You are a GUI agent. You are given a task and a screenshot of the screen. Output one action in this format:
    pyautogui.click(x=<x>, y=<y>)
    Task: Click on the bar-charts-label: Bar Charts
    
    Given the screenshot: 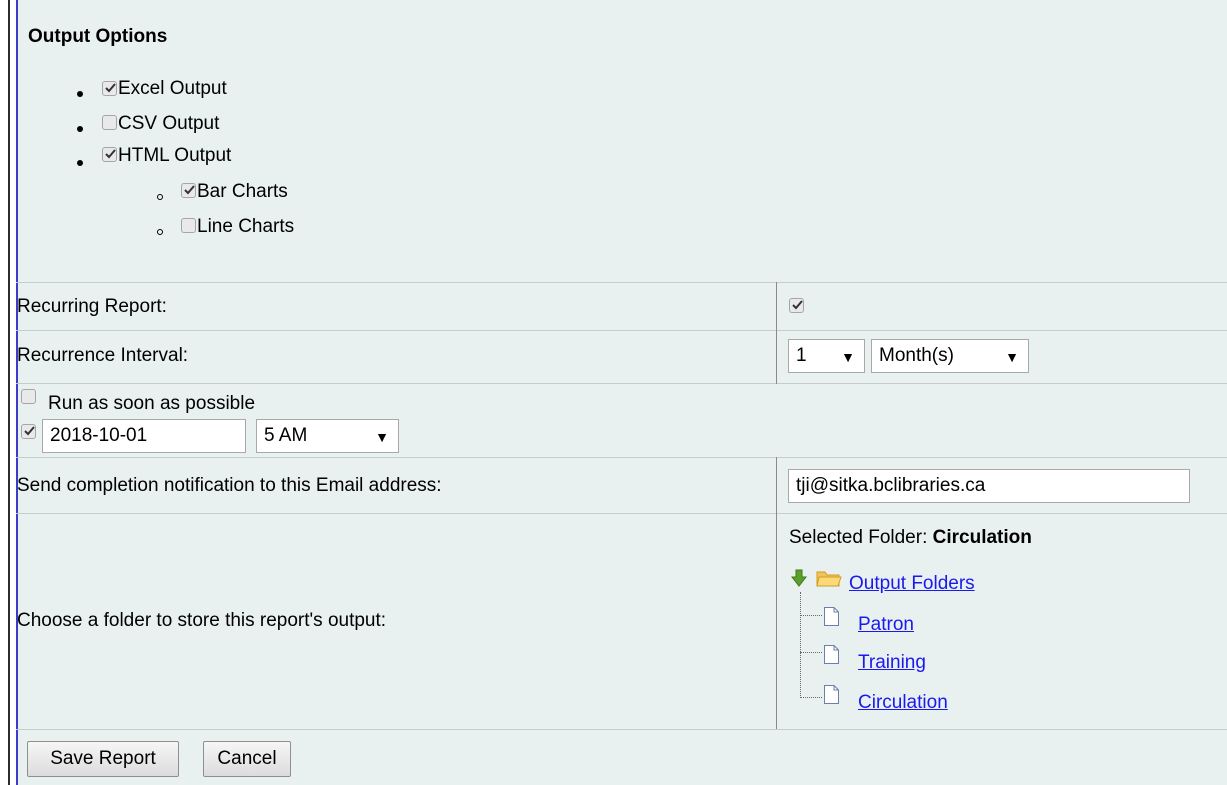 What is the action you would take?
    pyautogui.click(x=242, y=191)
    